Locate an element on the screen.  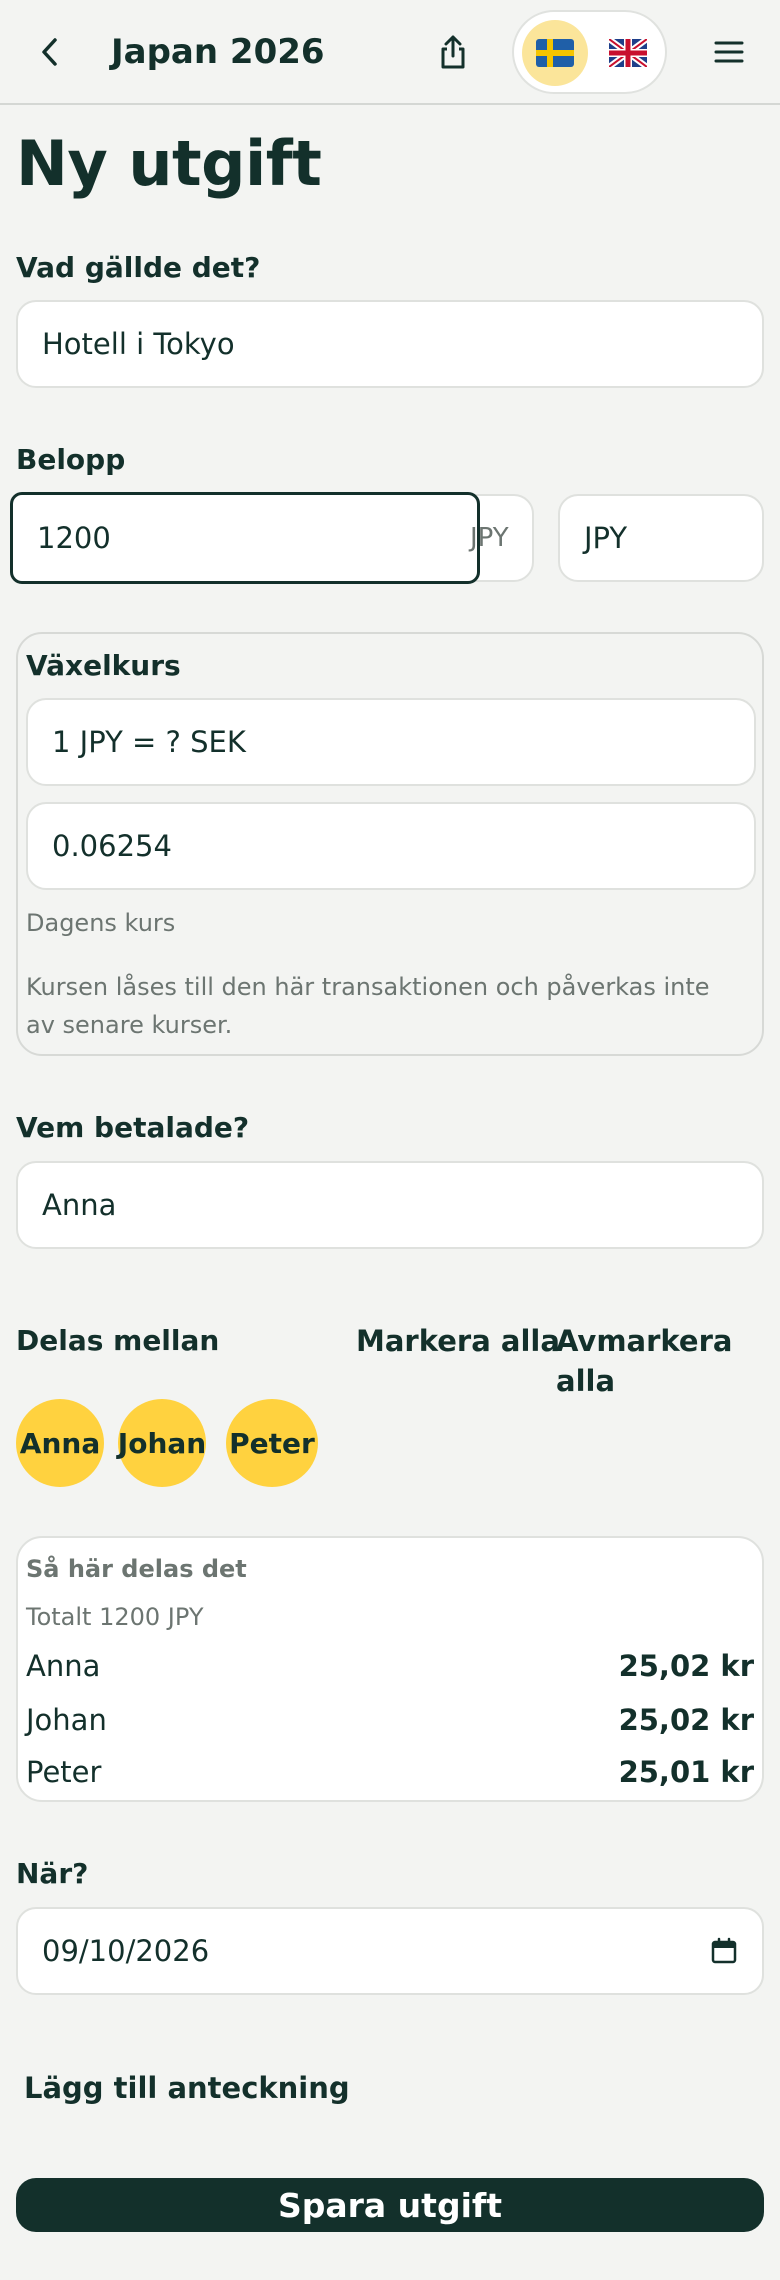
share-icon is located at coordinates (453, 52).